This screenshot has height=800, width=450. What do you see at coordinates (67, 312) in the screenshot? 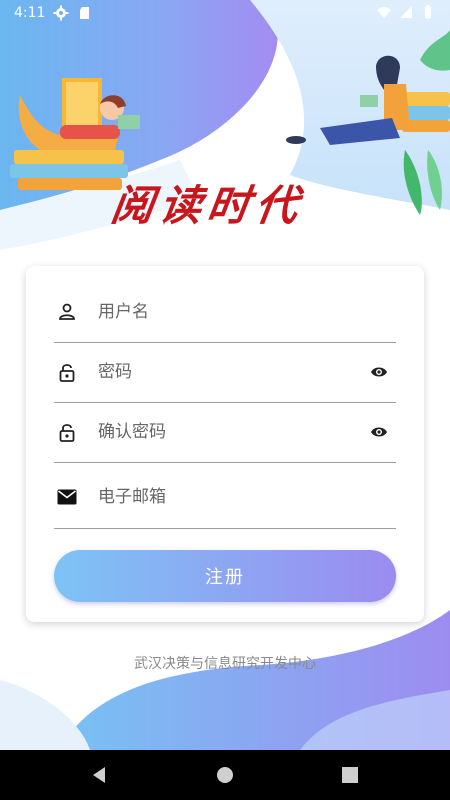
I see `person-icon` at bounding box center [67, 312].